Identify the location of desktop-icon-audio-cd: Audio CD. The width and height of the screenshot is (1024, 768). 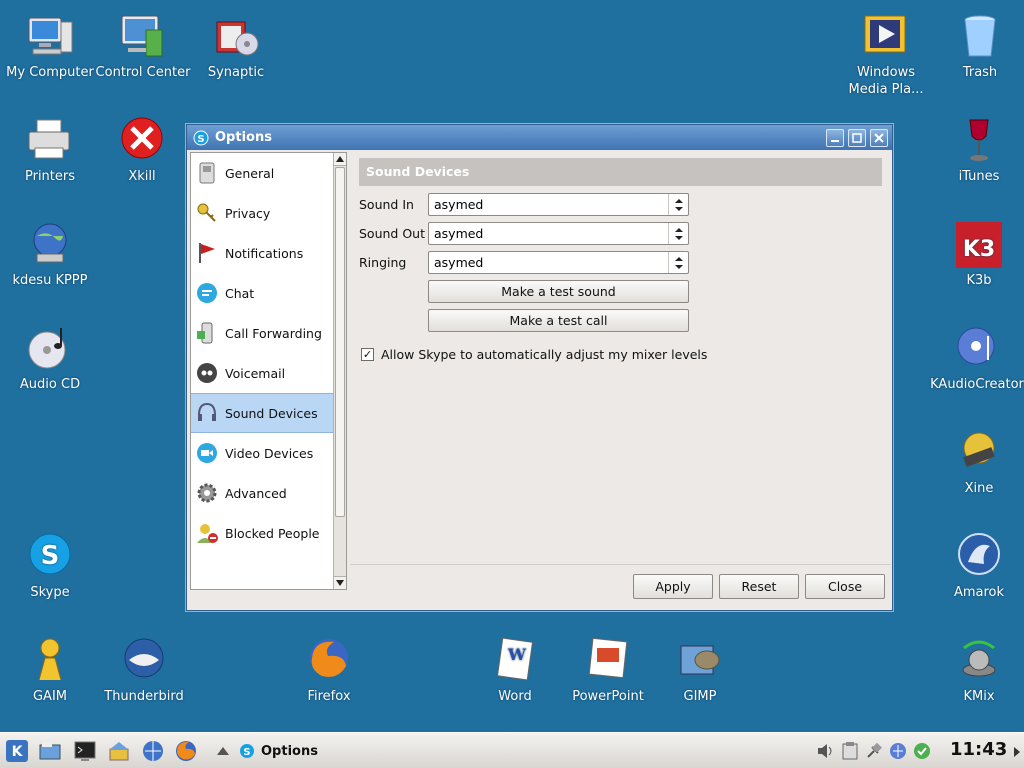
(50, 358).